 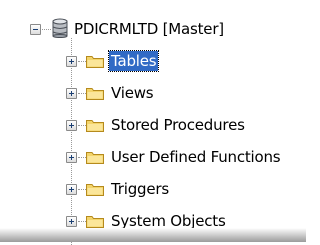 What do you see at coordinates (149, 29) in the screenshot?
I see `tree-node-root-label: PDICRMLTD [Master]` at bounding box center [149, 29].